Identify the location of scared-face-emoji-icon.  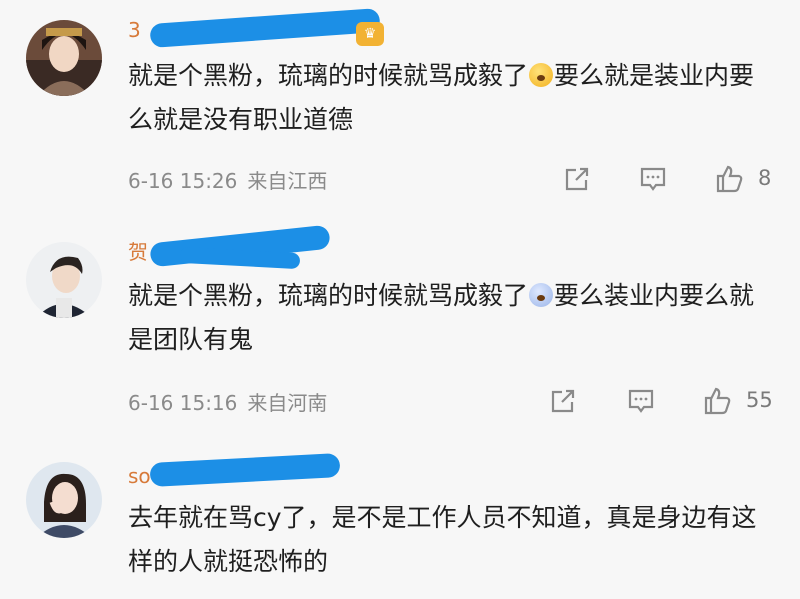
(541, 75).